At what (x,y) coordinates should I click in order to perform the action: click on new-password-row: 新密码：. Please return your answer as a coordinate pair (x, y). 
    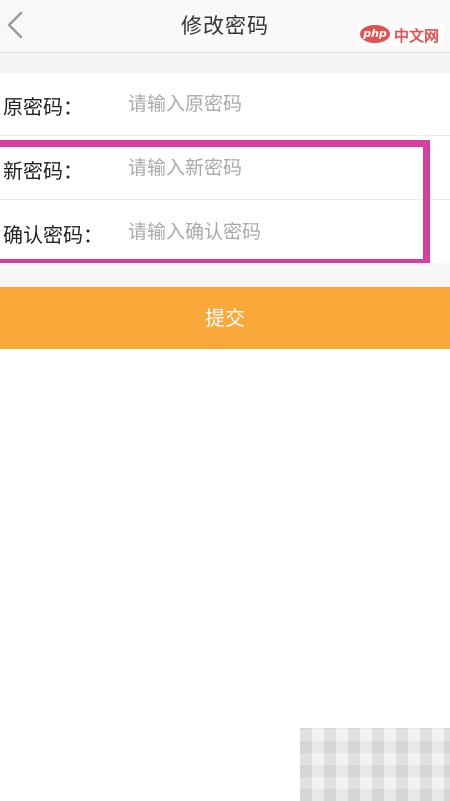
    Looking at the image, I should click on (225, 168).